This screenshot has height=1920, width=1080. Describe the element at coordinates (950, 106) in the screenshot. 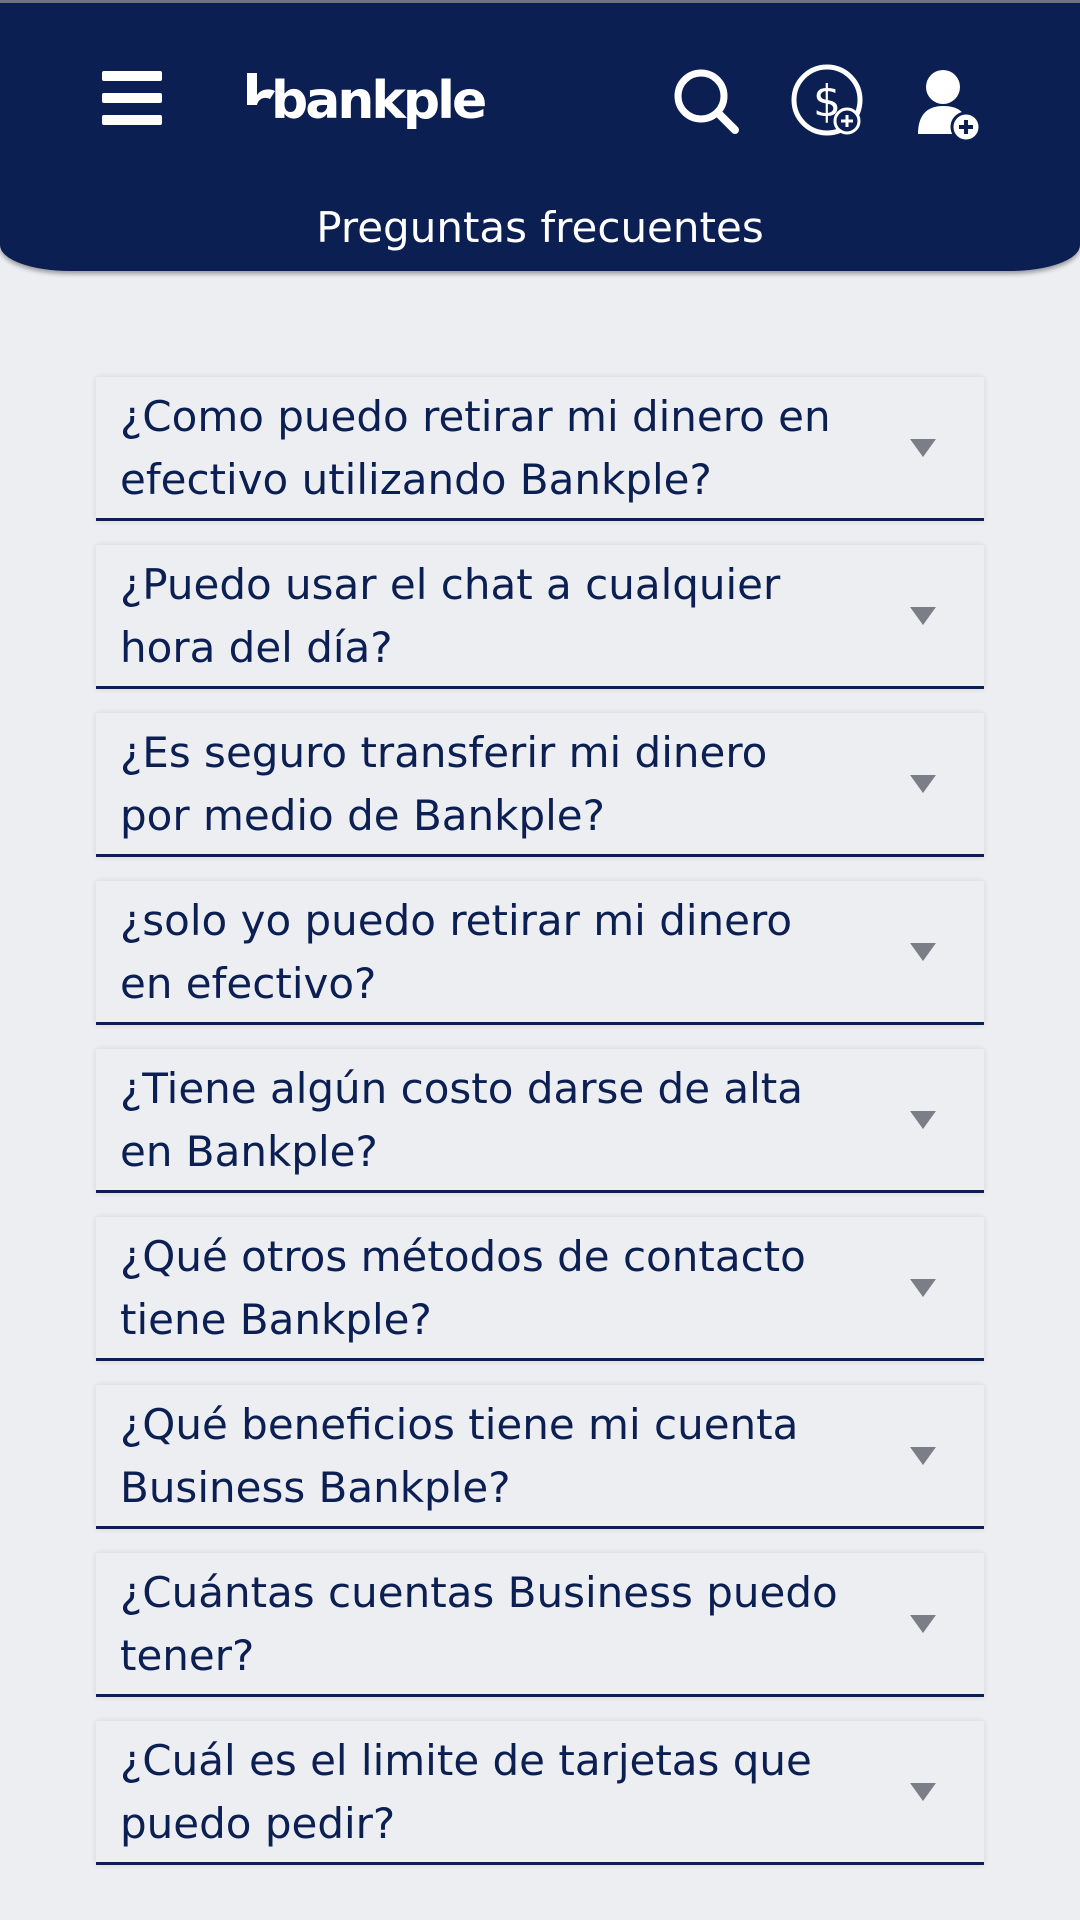

I see `user-add-icon` at that location.